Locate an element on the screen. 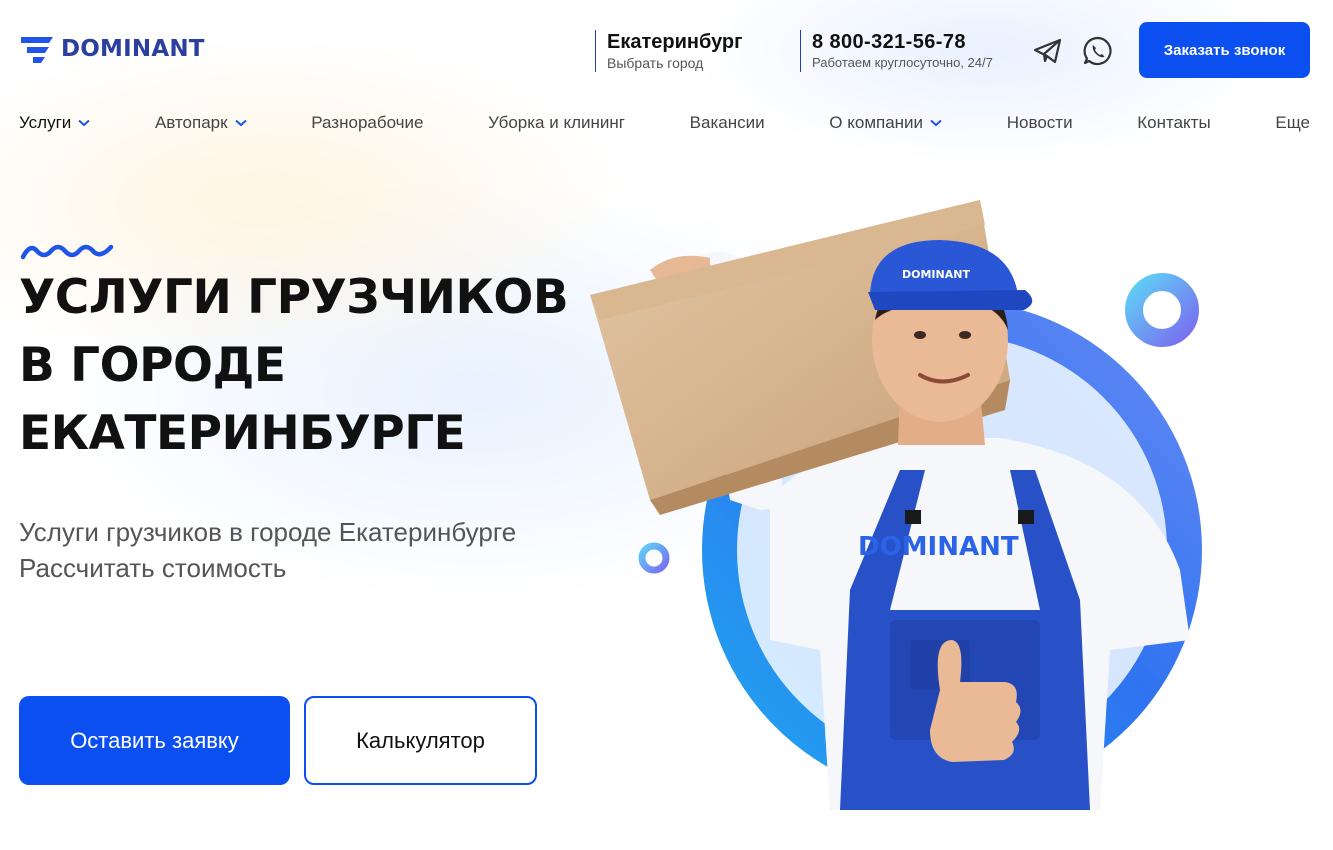 This screenshot has height=850, width=1333. city-hint: Выбрать город is located at coordinates (674, 63).